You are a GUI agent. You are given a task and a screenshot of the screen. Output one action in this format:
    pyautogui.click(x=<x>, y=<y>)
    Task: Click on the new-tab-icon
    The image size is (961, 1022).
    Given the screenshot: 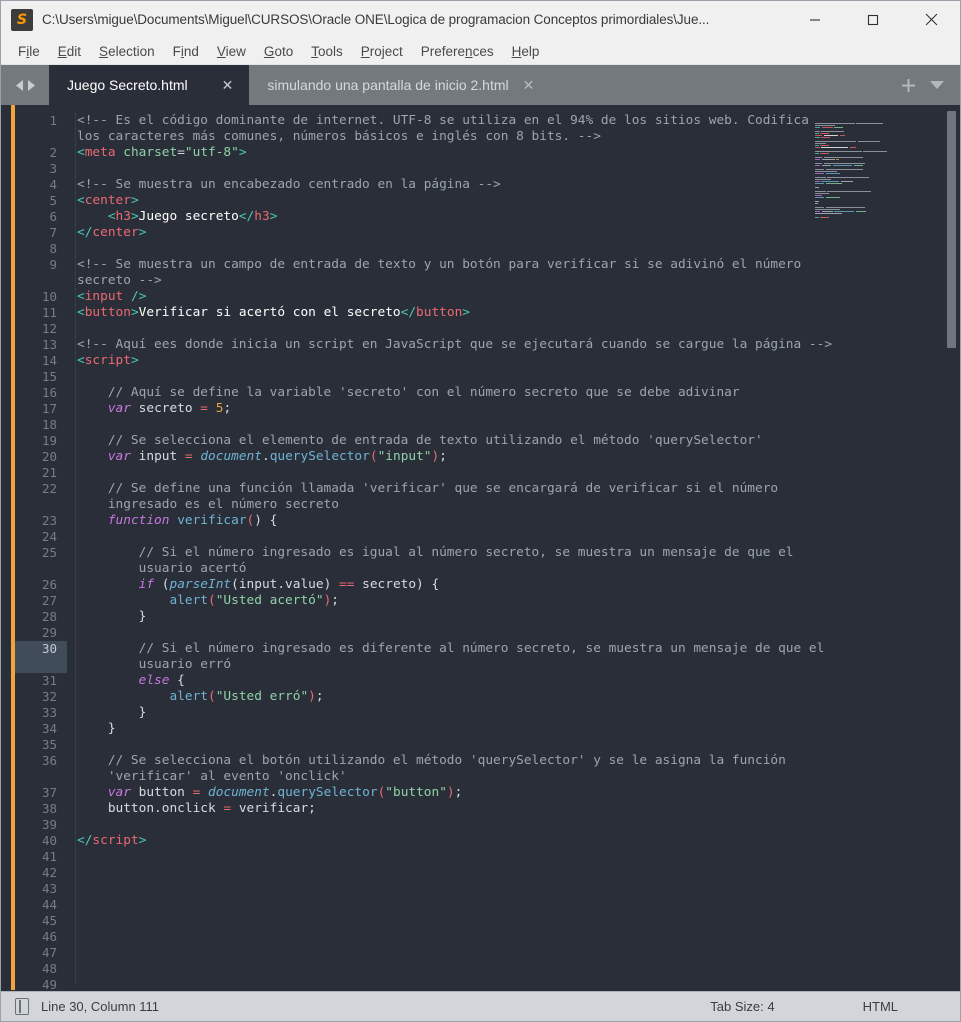 What is the action you would take?
    pyautogui.click(x=908, y=85)
    